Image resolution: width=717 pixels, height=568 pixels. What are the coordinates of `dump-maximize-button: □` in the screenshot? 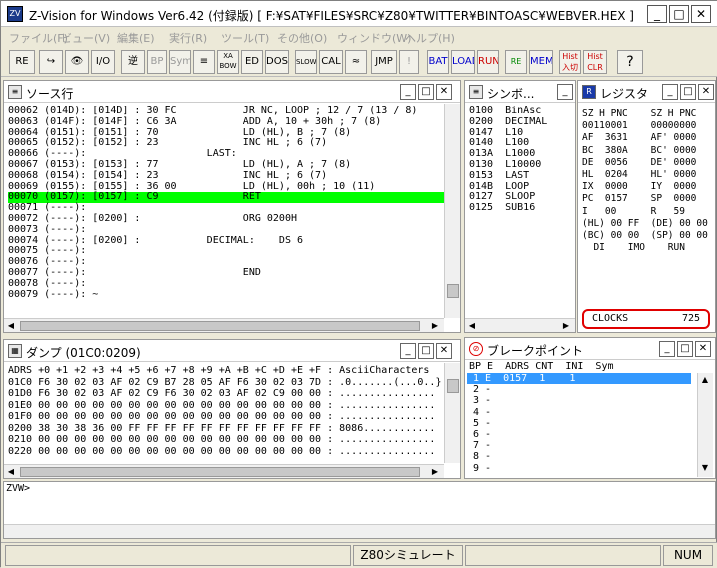 It's located at (426, 351).